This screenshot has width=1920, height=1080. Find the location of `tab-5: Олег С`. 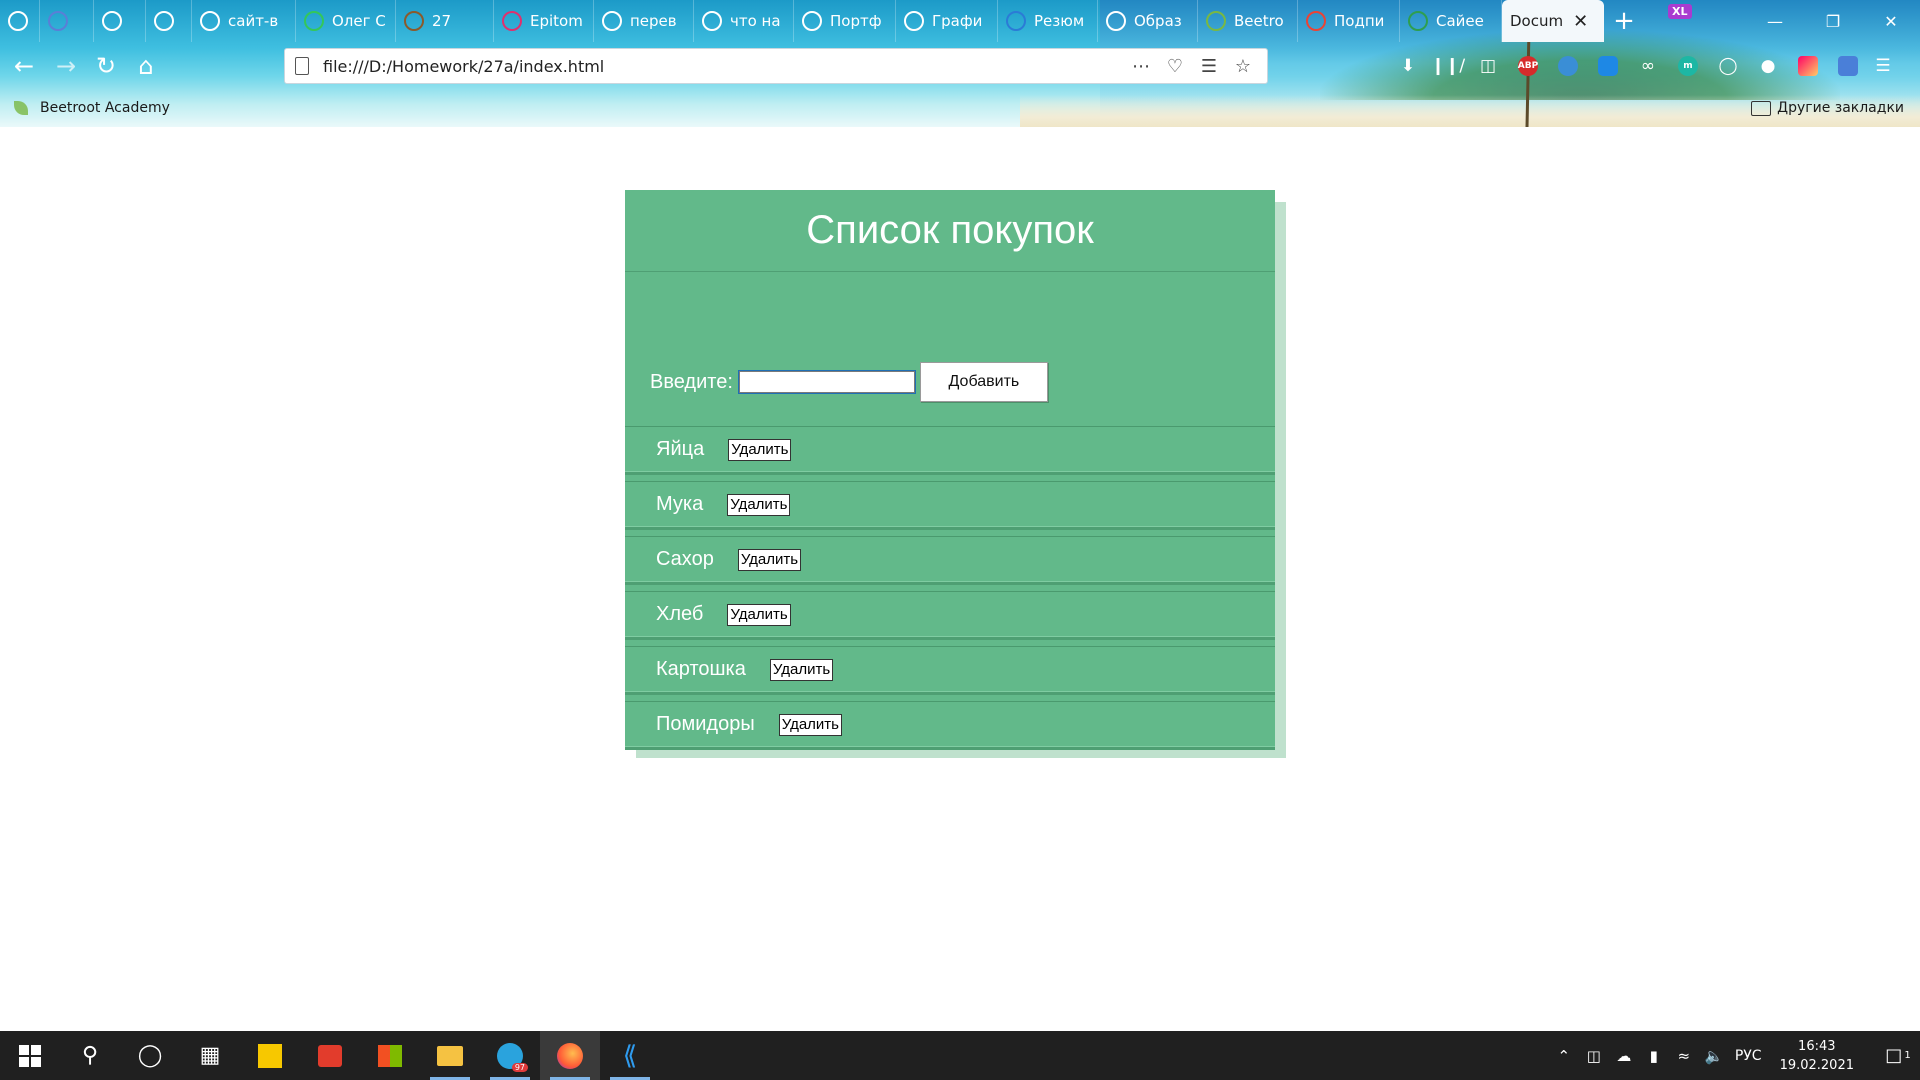

tab-5: Олег С is located at coordinates (346, 21).